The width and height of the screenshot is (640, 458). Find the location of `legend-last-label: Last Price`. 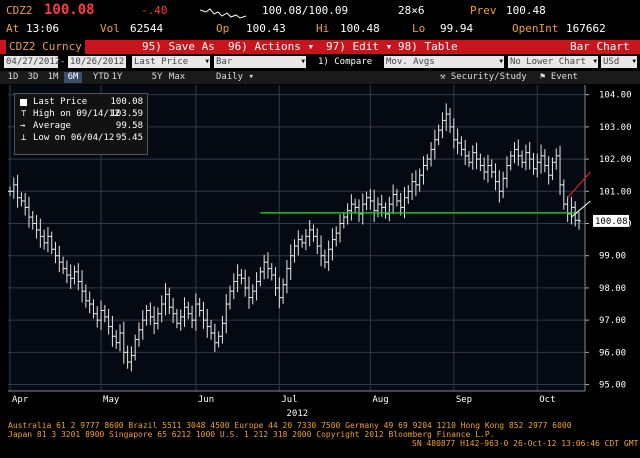

legend-last-label: Last Price is located at coordinates (60, 102).